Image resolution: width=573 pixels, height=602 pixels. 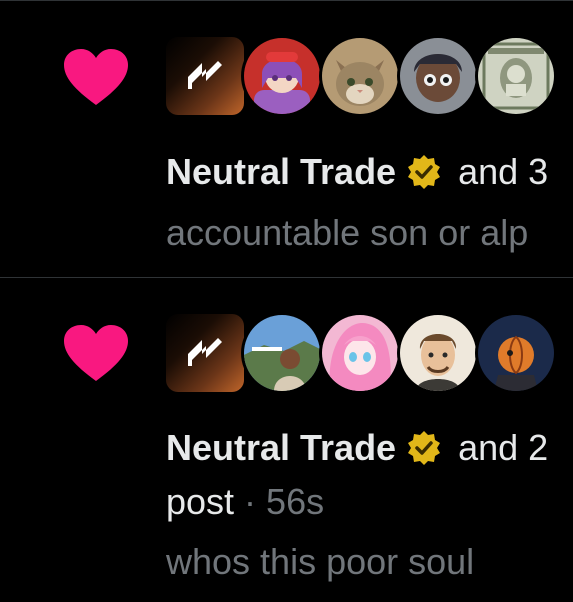 I want to click on cartoon-man-avatar, so click(x=438, y=353).